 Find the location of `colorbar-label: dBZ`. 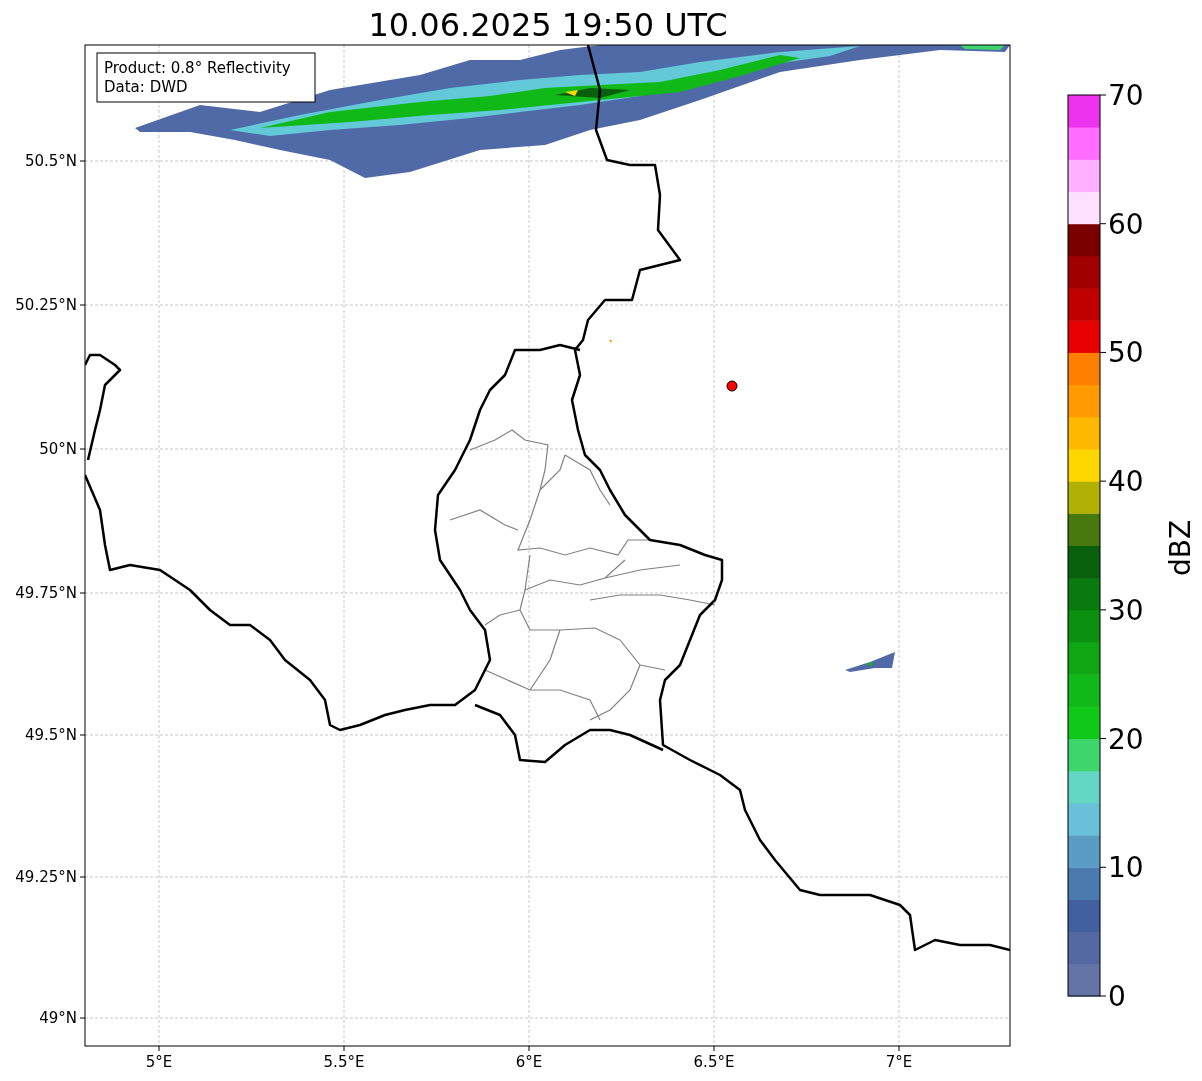

colorbar-label: dBZ is located at coordinates (1180, 548).